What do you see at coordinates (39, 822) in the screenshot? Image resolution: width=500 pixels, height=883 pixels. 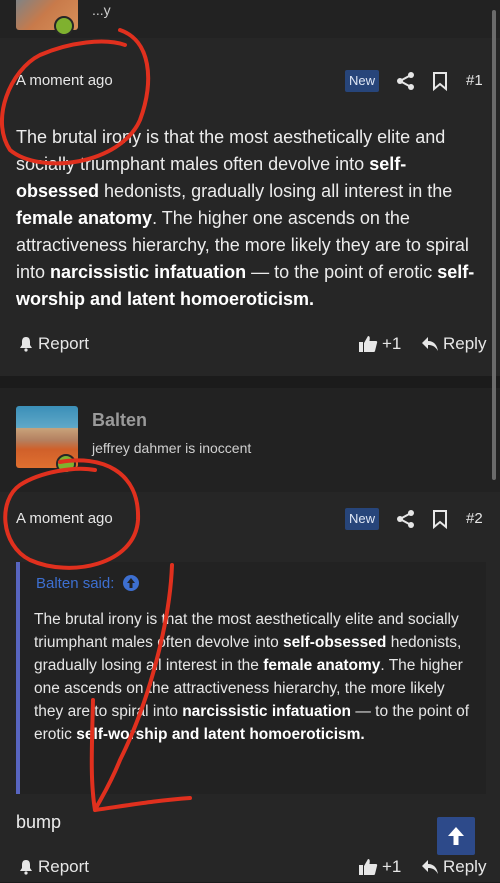 I see `post-message: bump` at bounding box center [39, 822].